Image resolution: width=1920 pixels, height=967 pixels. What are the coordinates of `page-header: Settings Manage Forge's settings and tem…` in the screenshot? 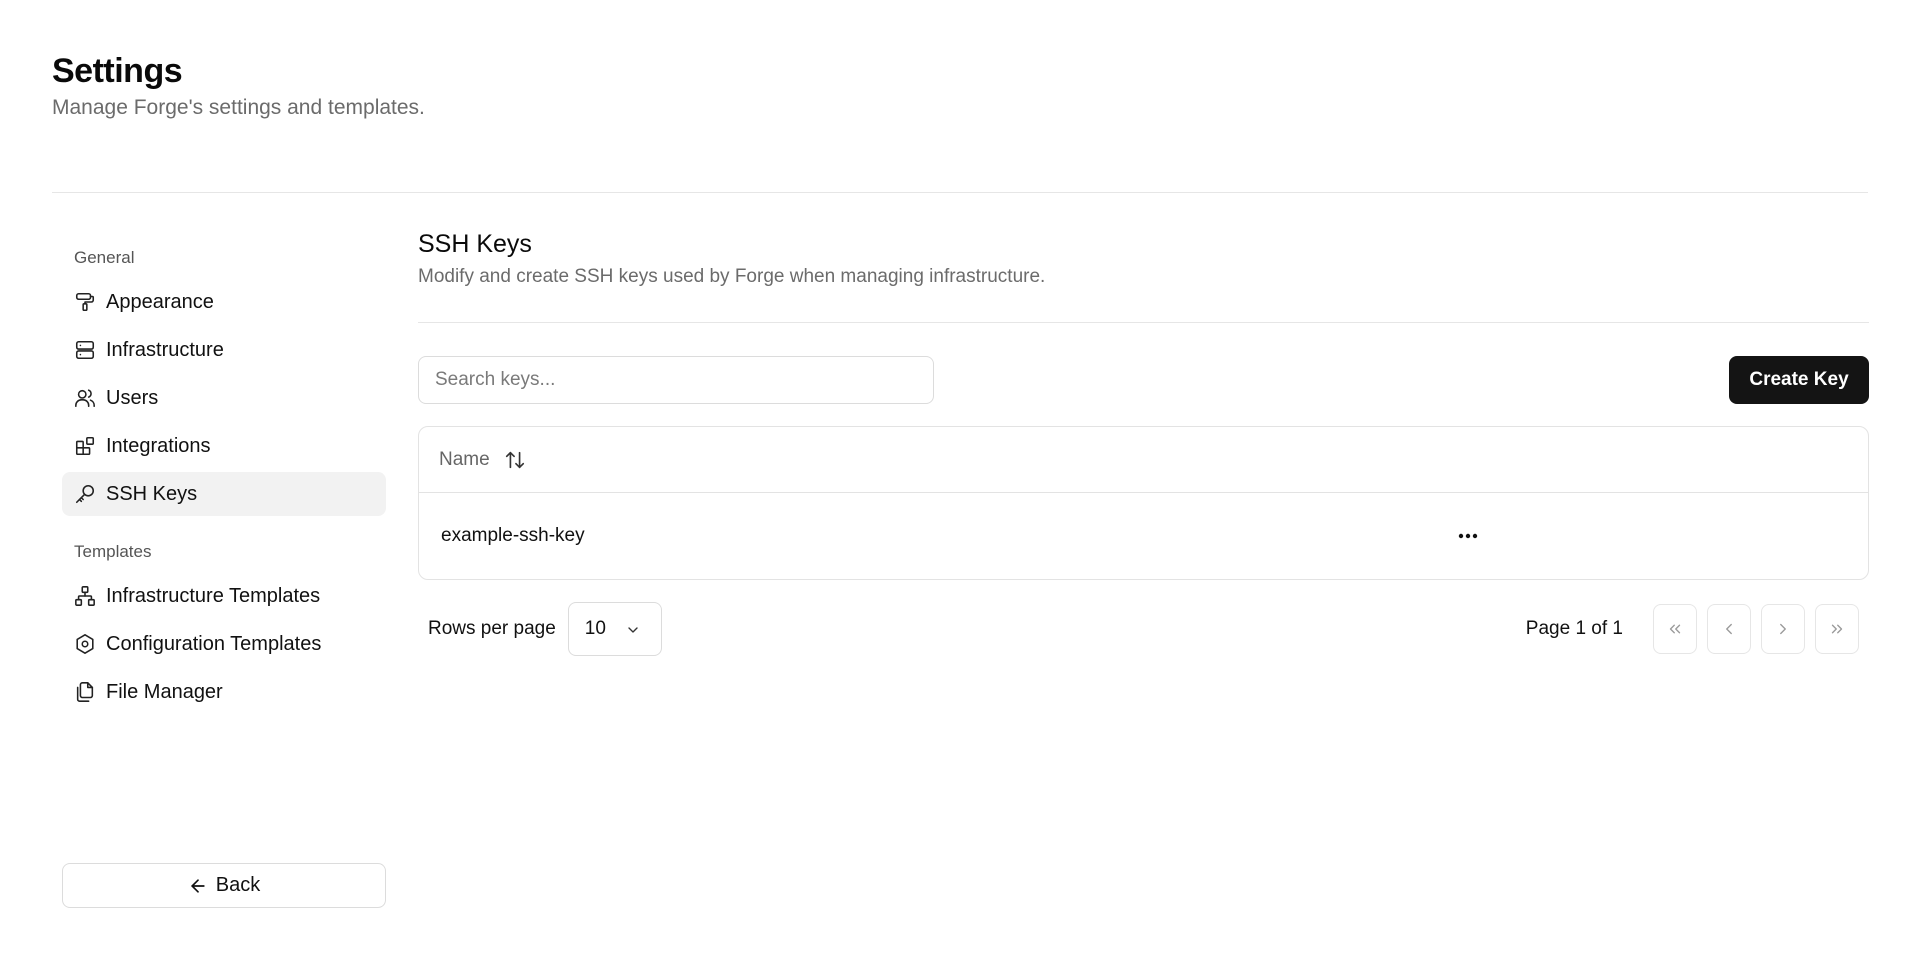 It's located at (238, 85).